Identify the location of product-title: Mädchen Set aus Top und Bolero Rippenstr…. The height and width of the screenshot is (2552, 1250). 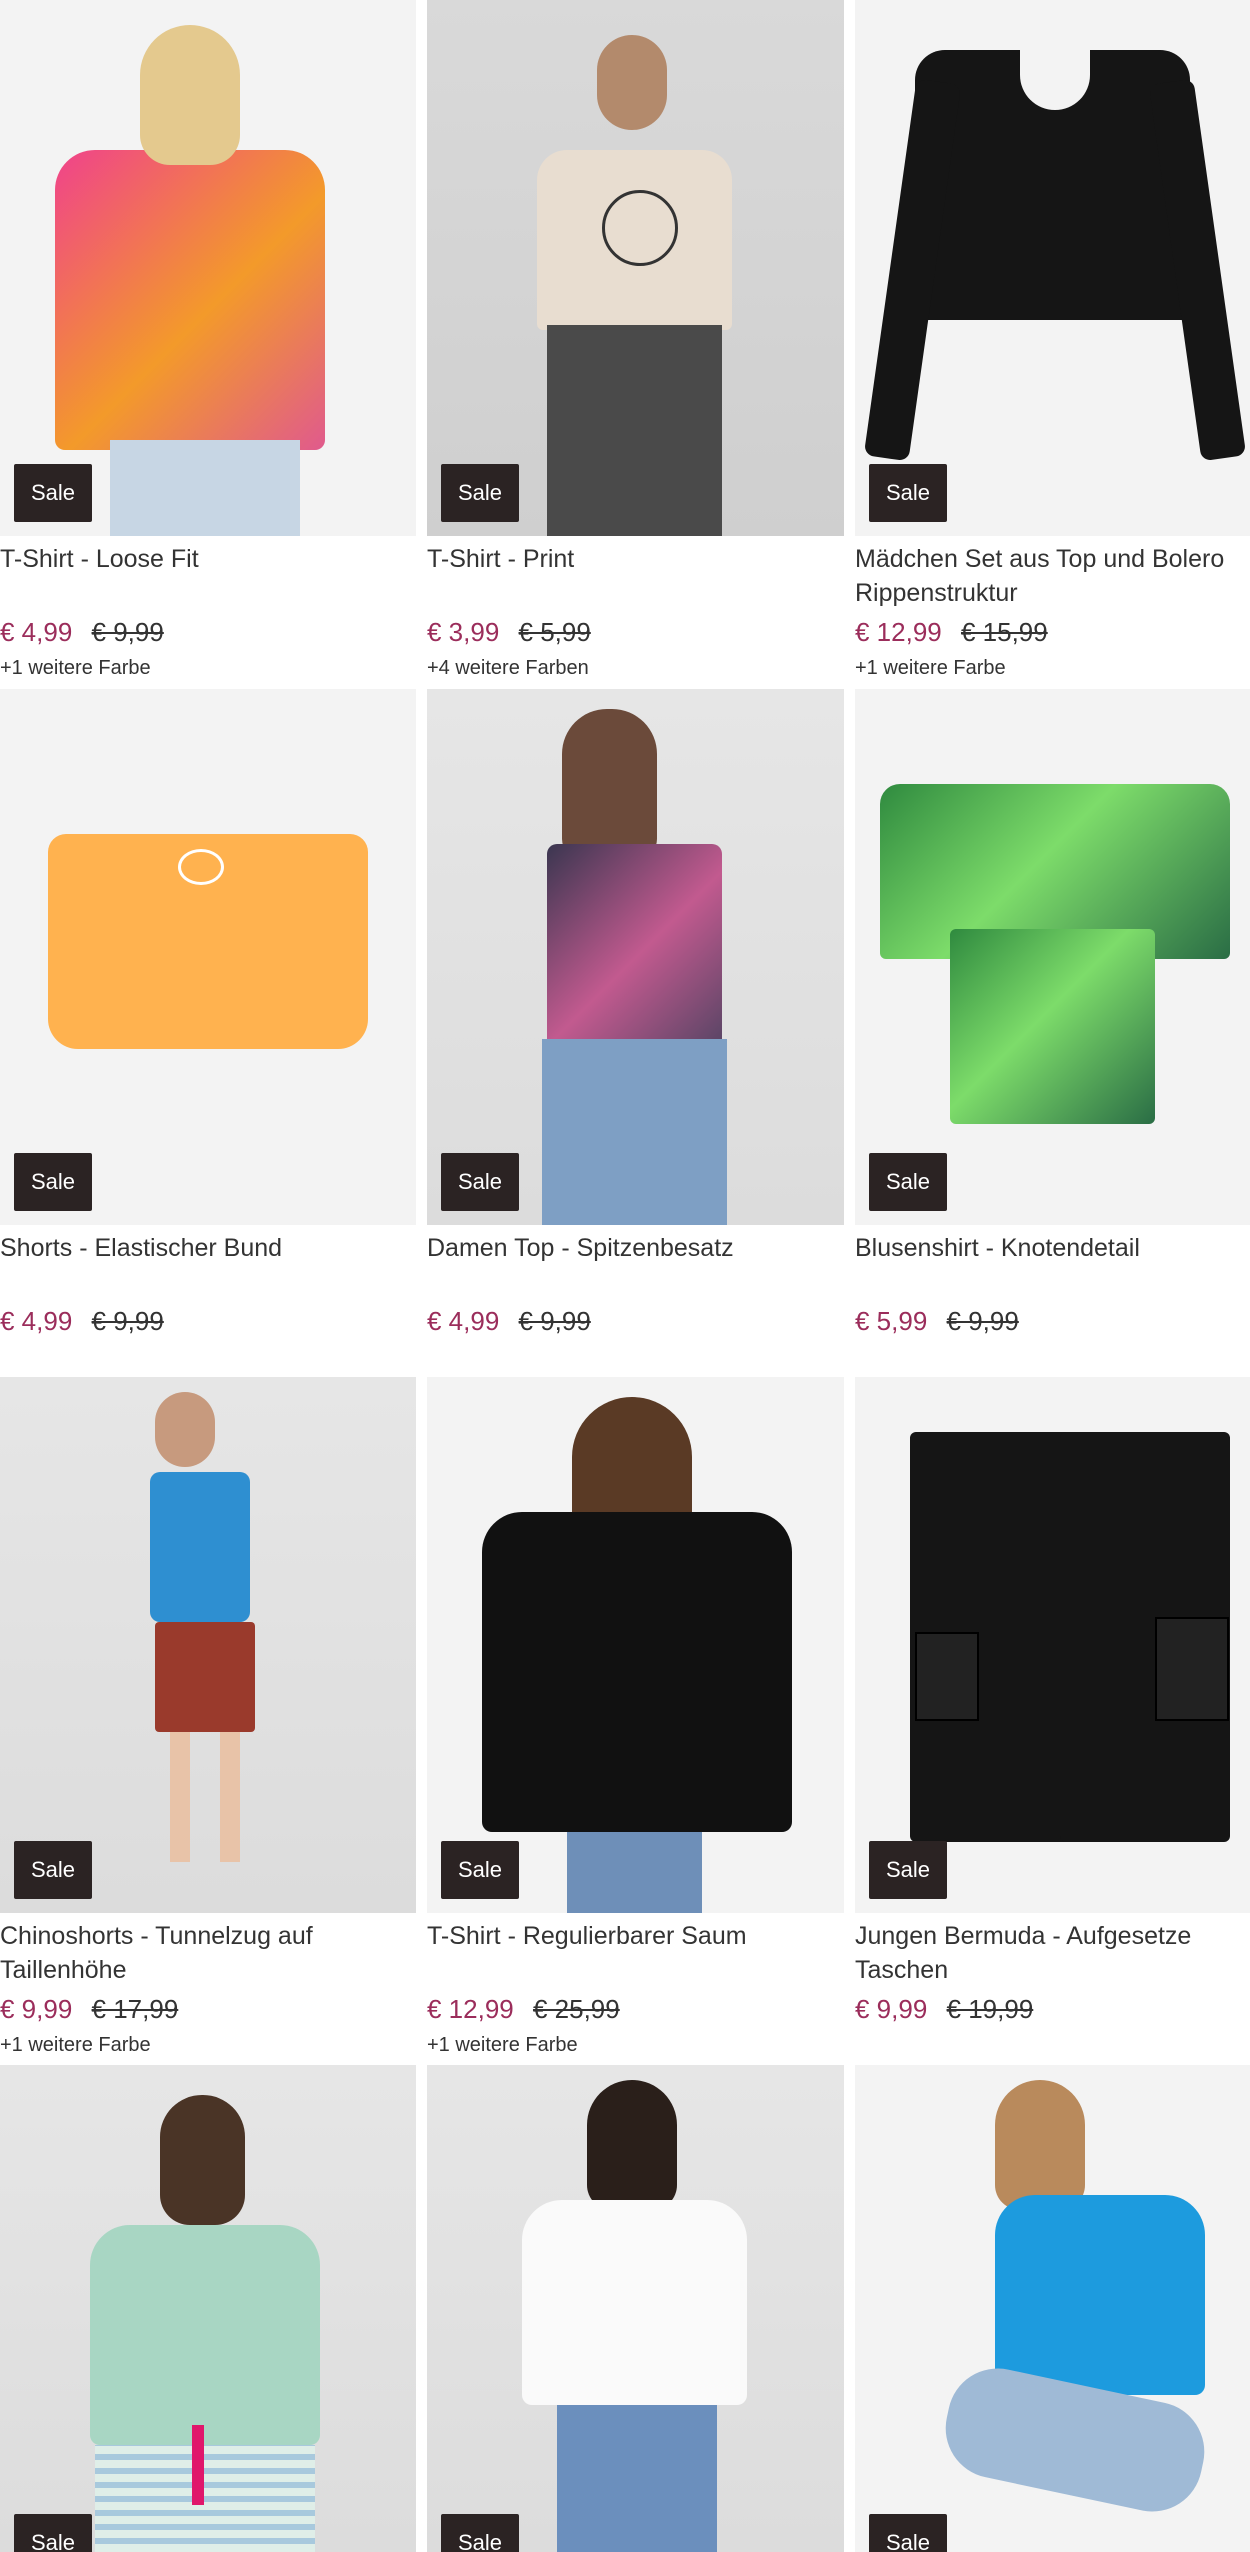
(1052, 576).